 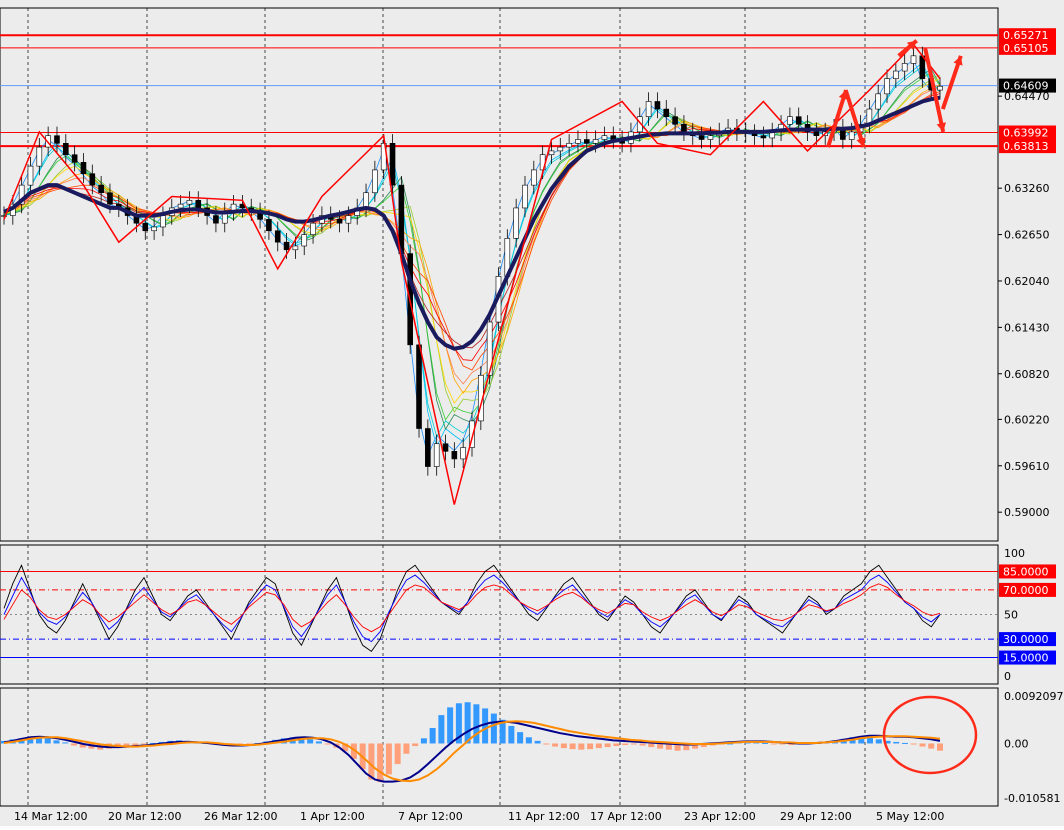 What do you see at coordinates (626, 816) in the screenshot?
I see `x-tick-label: 17 Apr 12:00` at bounding box center [626, 816].